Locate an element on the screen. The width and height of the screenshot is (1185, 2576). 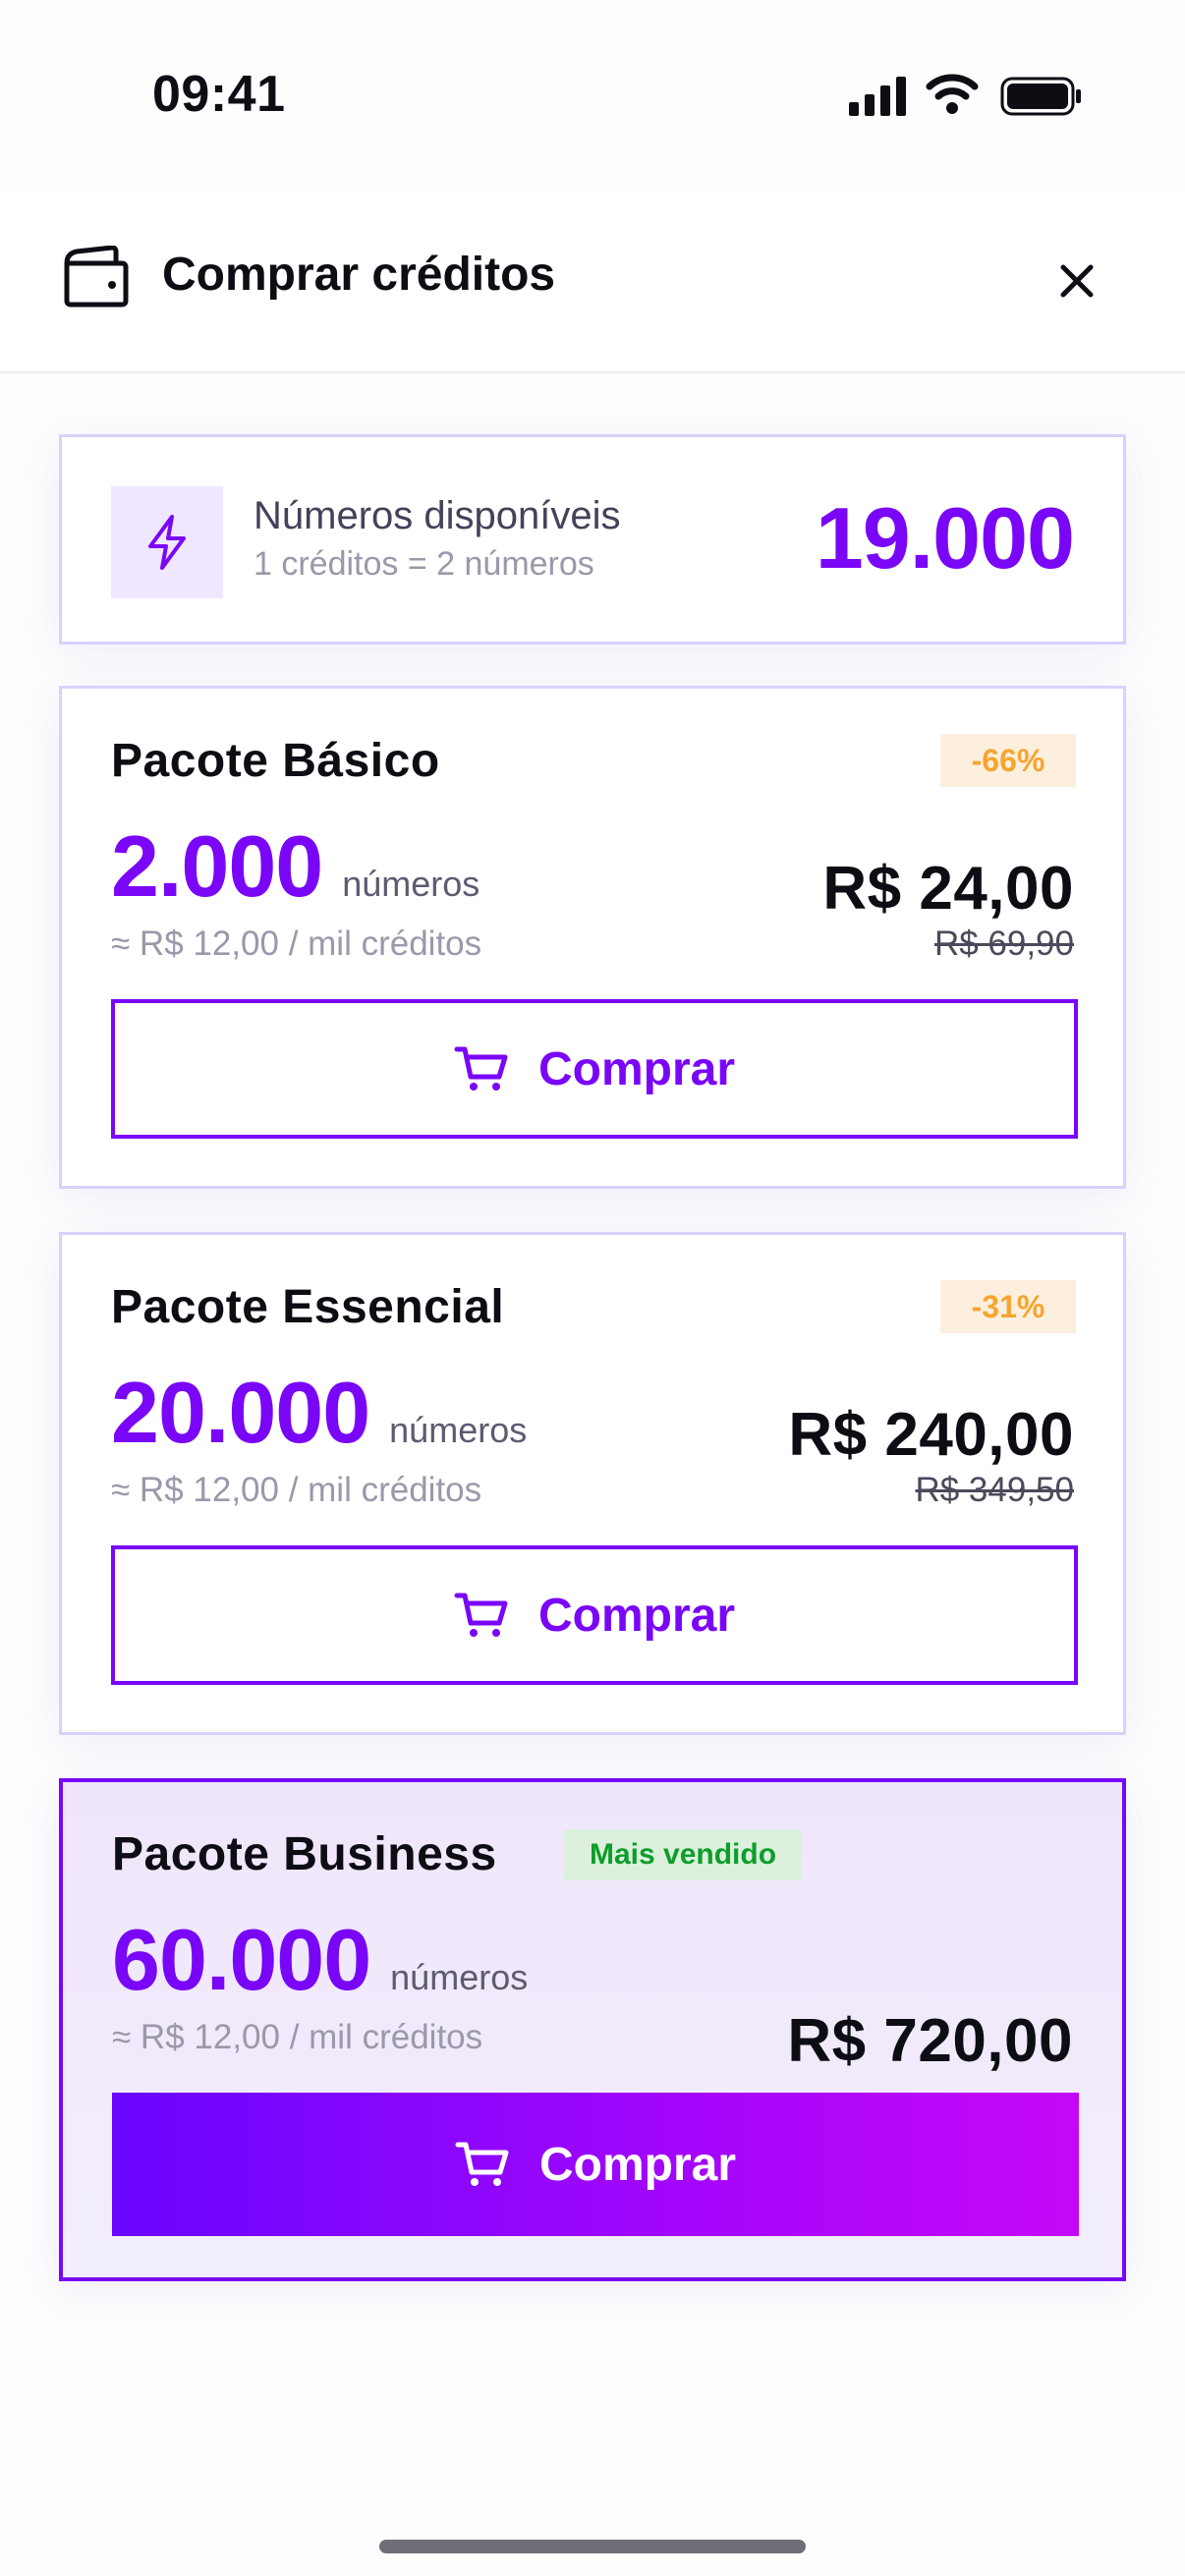
balance-label: Números disponíveis is located at coordinates (438, 515).